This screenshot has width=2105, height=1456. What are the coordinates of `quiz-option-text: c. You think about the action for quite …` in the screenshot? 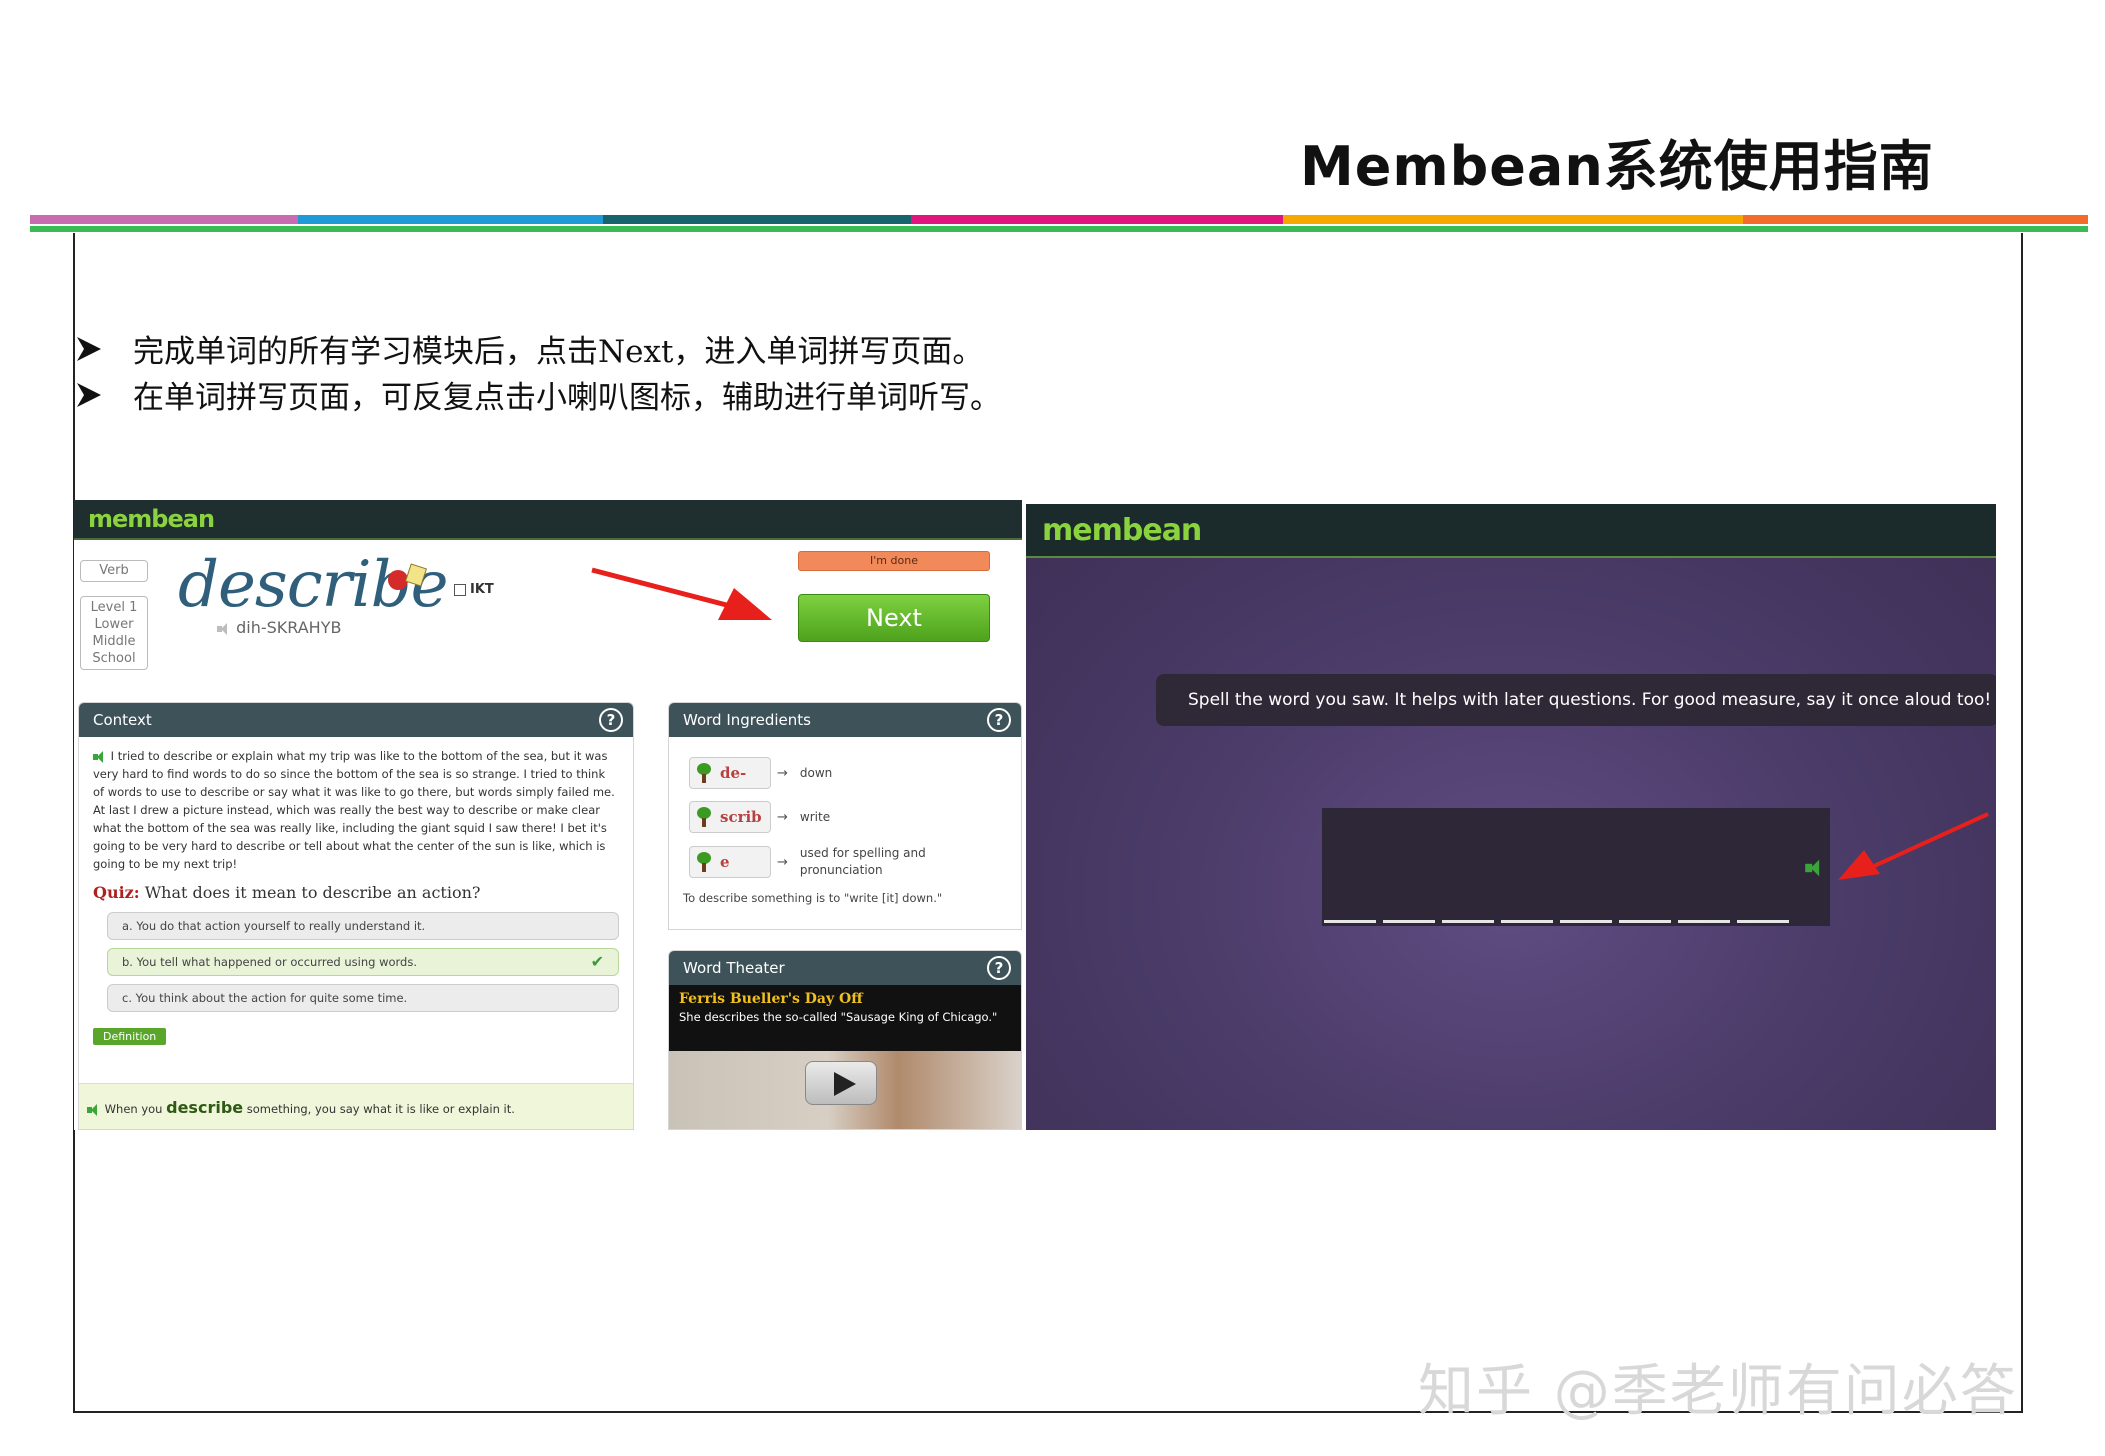 It's located at (265, 998).